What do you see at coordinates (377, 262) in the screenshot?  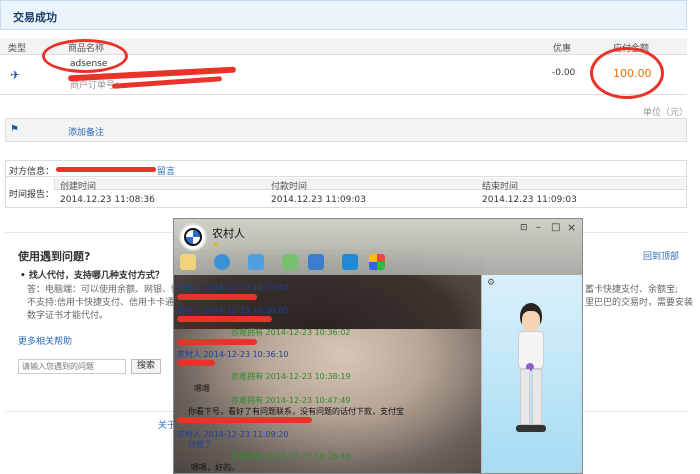 I see `apps-icon` at bounding box center [377, 262].